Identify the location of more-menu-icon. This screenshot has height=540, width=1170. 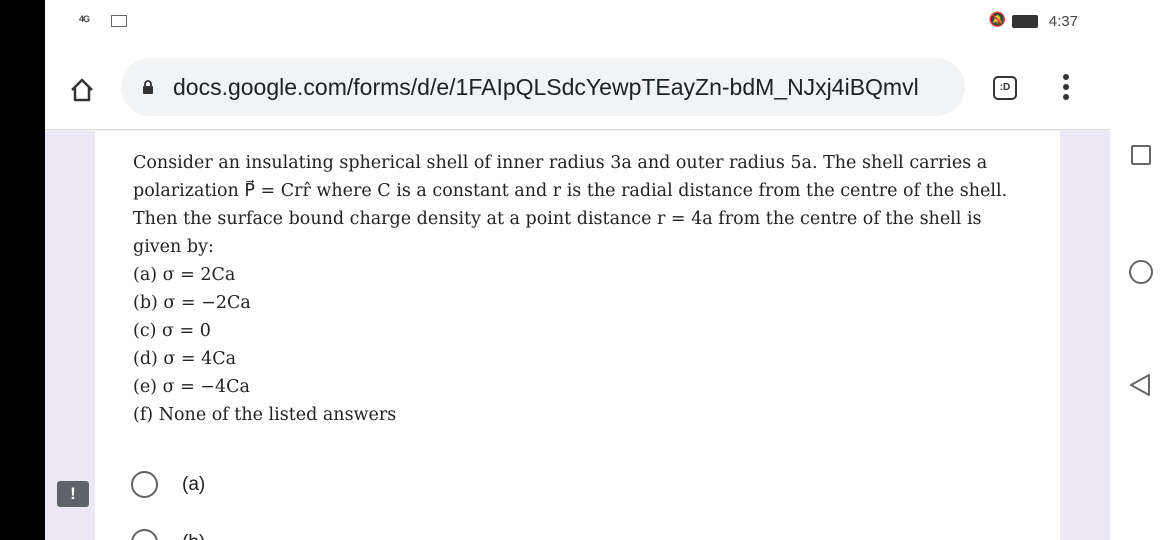
(1066, 89).